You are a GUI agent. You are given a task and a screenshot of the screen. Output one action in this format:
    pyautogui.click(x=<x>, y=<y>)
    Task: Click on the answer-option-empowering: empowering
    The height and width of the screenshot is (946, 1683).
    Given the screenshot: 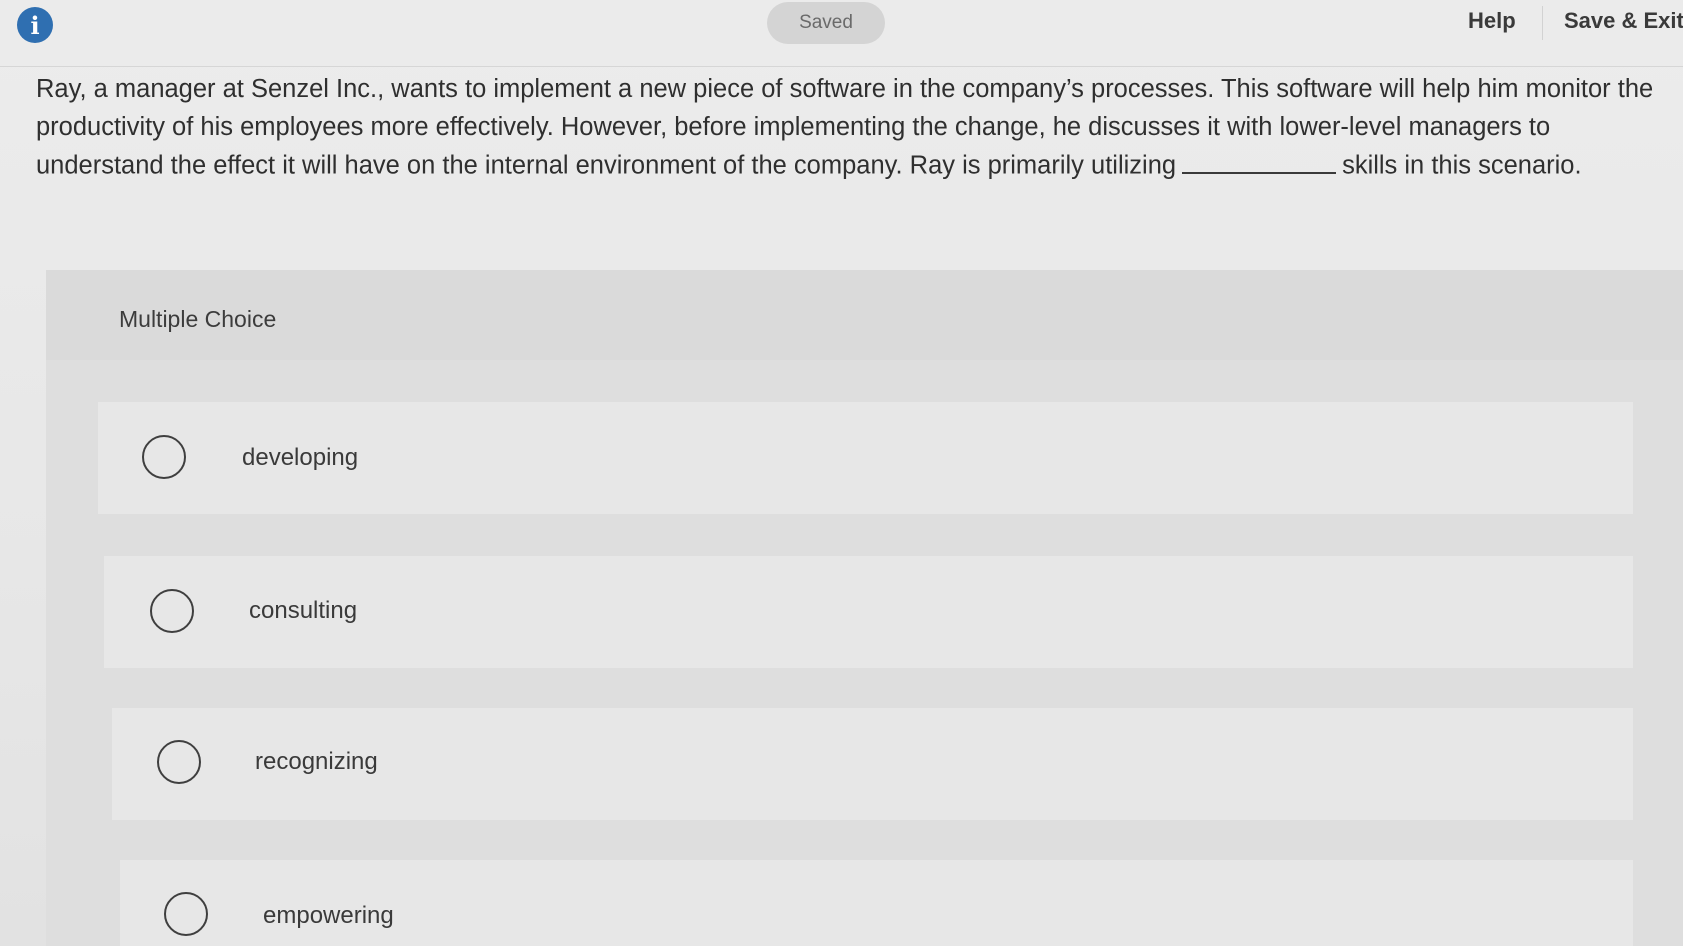 What is the action you would take?
    pyautogui.click(x=876, y=903)
    